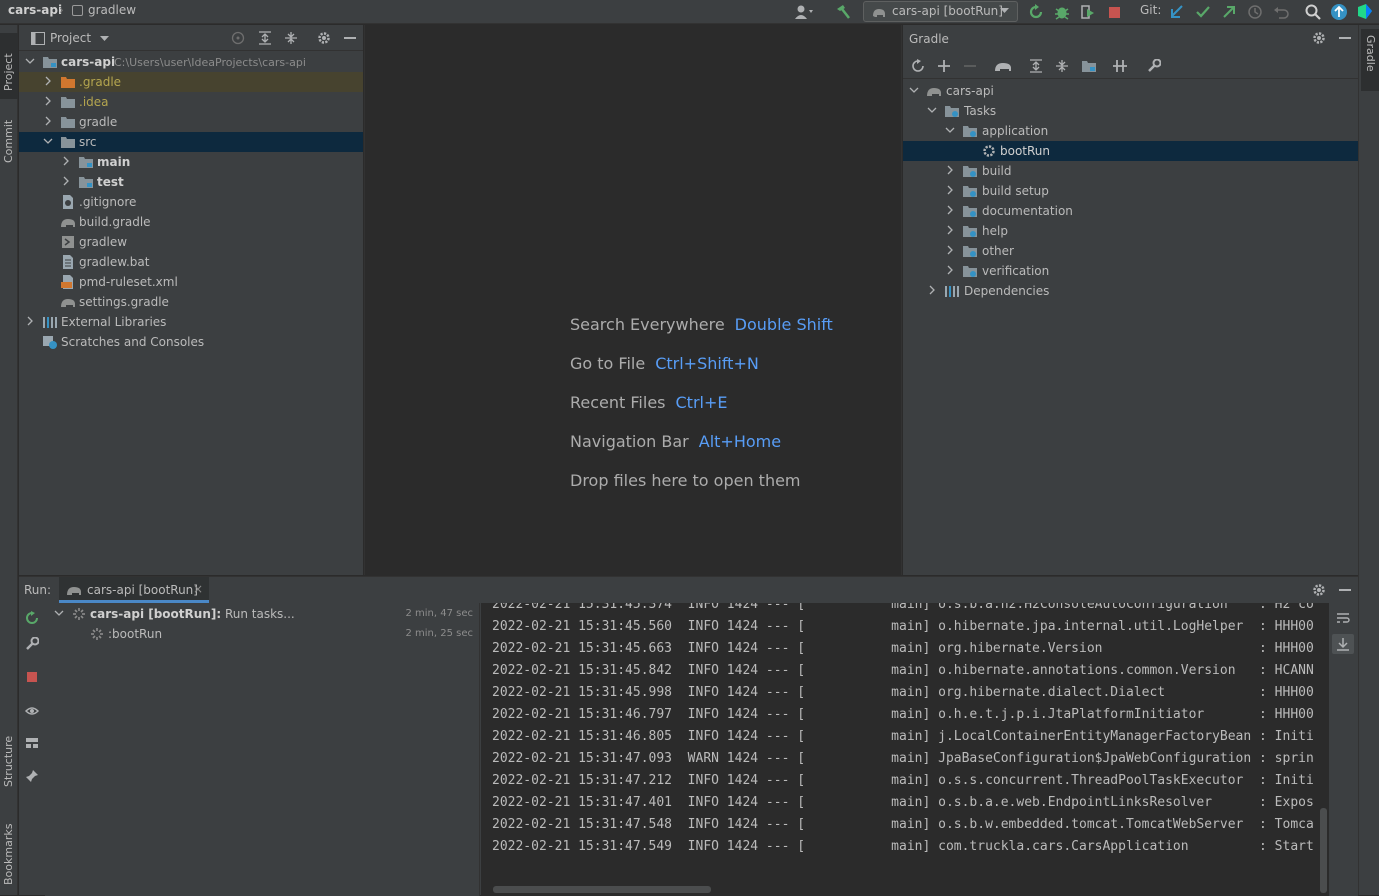  What do you see at coordinates (1370, 60) in the screenshot?
I see `tab-gradle: Gradle` at bounding box center [1370, 60].